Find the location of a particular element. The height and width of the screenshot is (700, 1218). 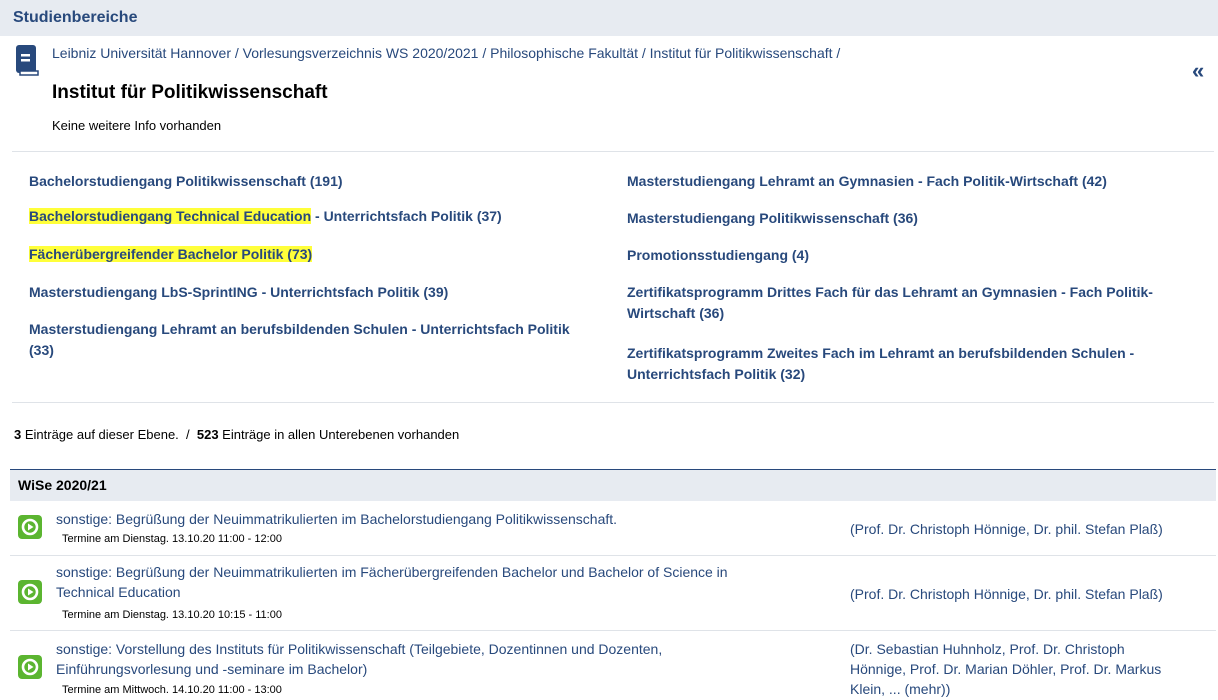

lecturer-line: Klein, ... (mehr)) is located at coordinates (900, 689).